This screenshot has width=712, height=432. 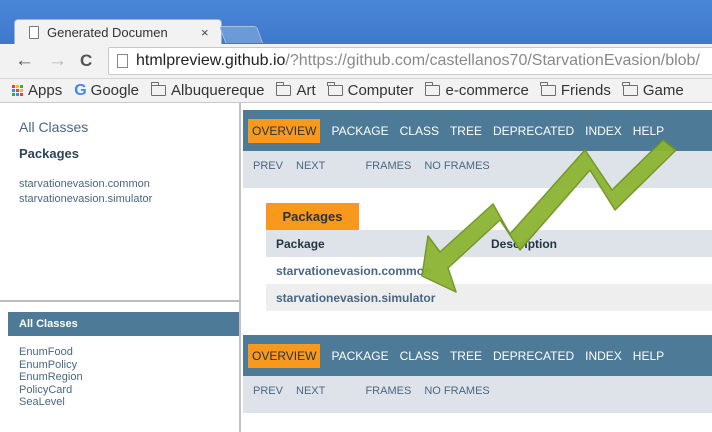 I want to click on packages-heading: Packages, so click(x=49, y=153).